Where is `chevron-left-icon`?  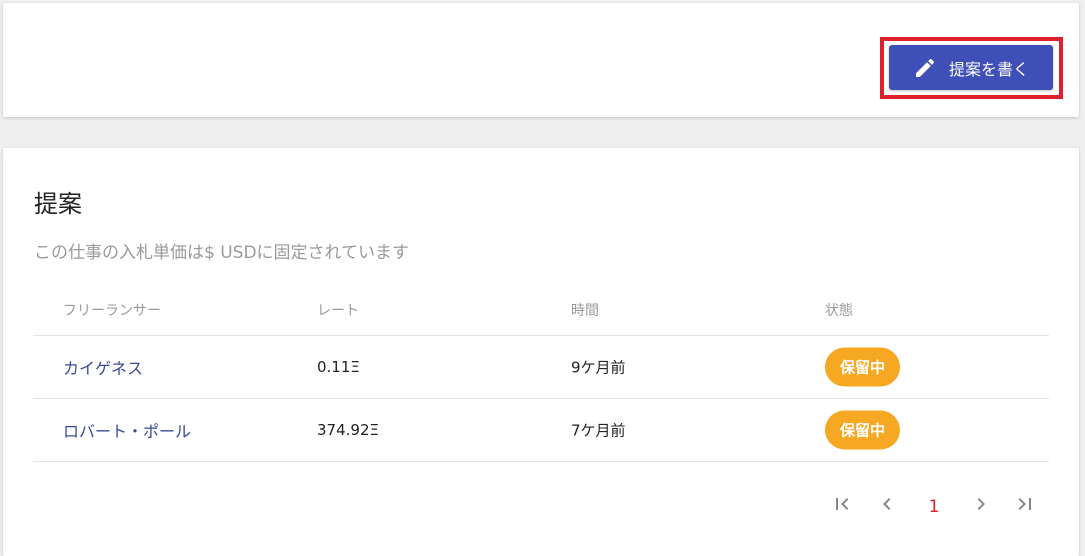 chevron-left-icon is located at coordinates (887, 504).